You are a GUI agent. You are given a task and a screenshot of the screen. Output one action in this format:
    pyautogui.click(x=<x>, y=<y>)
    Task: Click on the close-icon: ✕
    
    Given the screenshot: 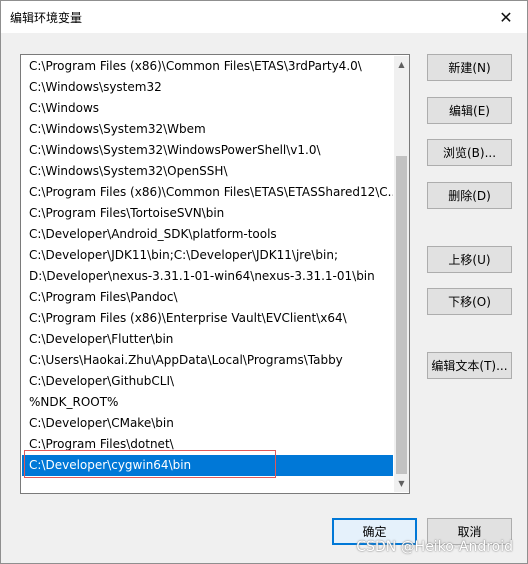 What is the action you would take?
    pyautogui.click(x=506, y=17)
    